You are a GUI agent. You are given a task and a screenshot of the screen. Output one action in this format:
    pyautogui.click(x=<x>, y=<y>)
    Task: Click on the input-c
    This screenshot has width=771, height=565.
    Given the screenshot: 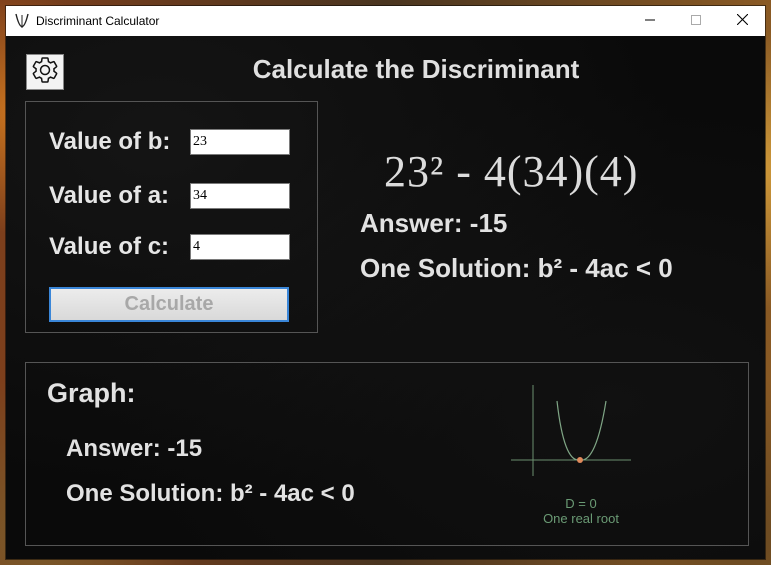 What is the action you would take?
    pyautogui.click(x=240, y=247)
    